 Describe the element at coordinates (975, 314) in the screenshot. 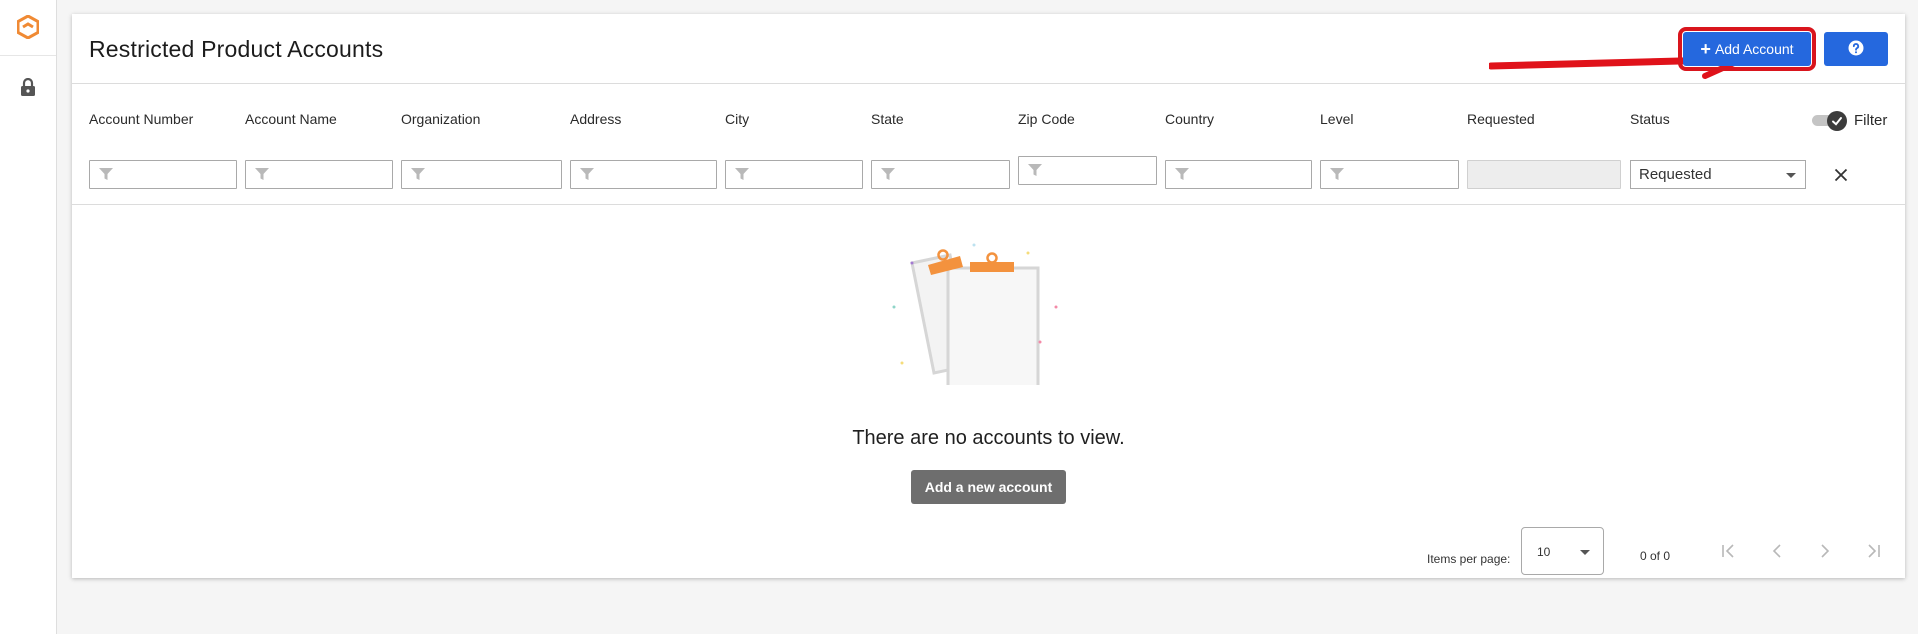

I see `empty-clipboard-illustration` at that location.